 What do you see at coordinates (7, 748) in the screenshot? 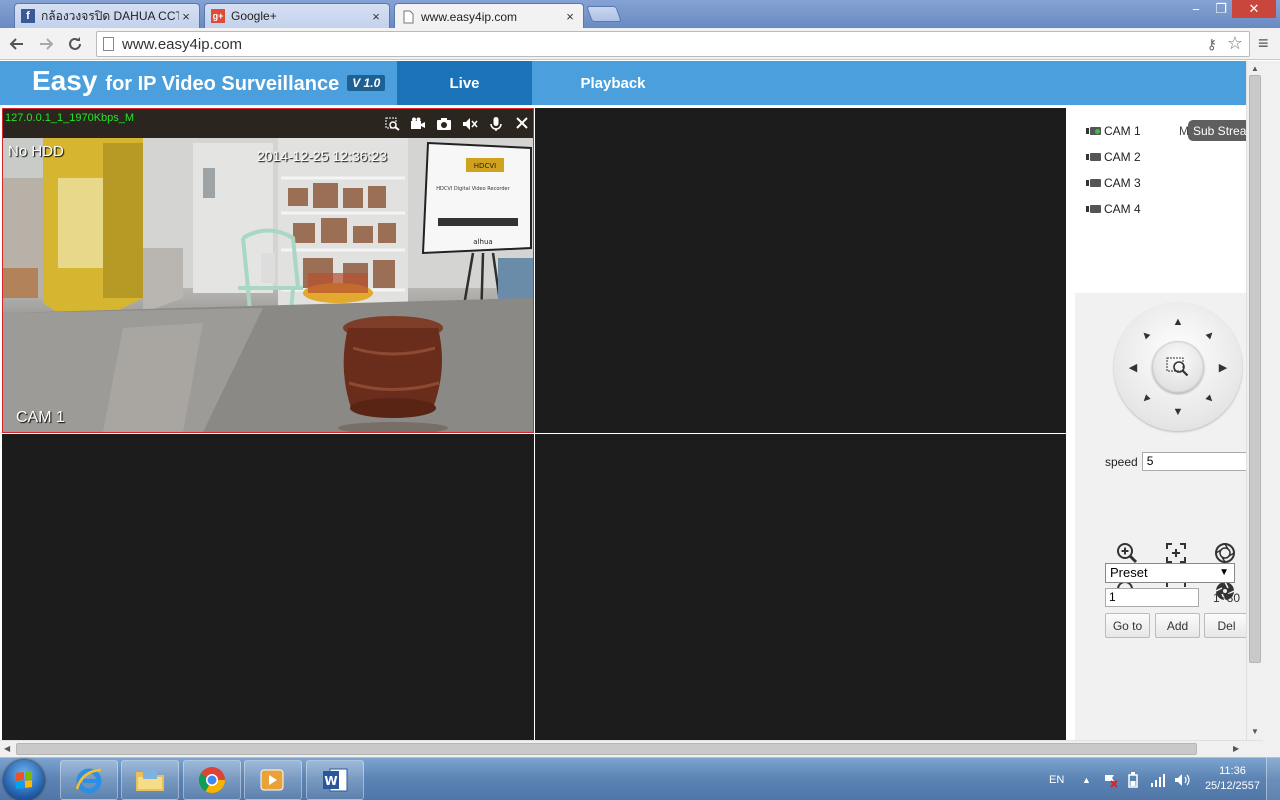
I see `scroll-left-icon: ◀` at bounding box center [7, 748].